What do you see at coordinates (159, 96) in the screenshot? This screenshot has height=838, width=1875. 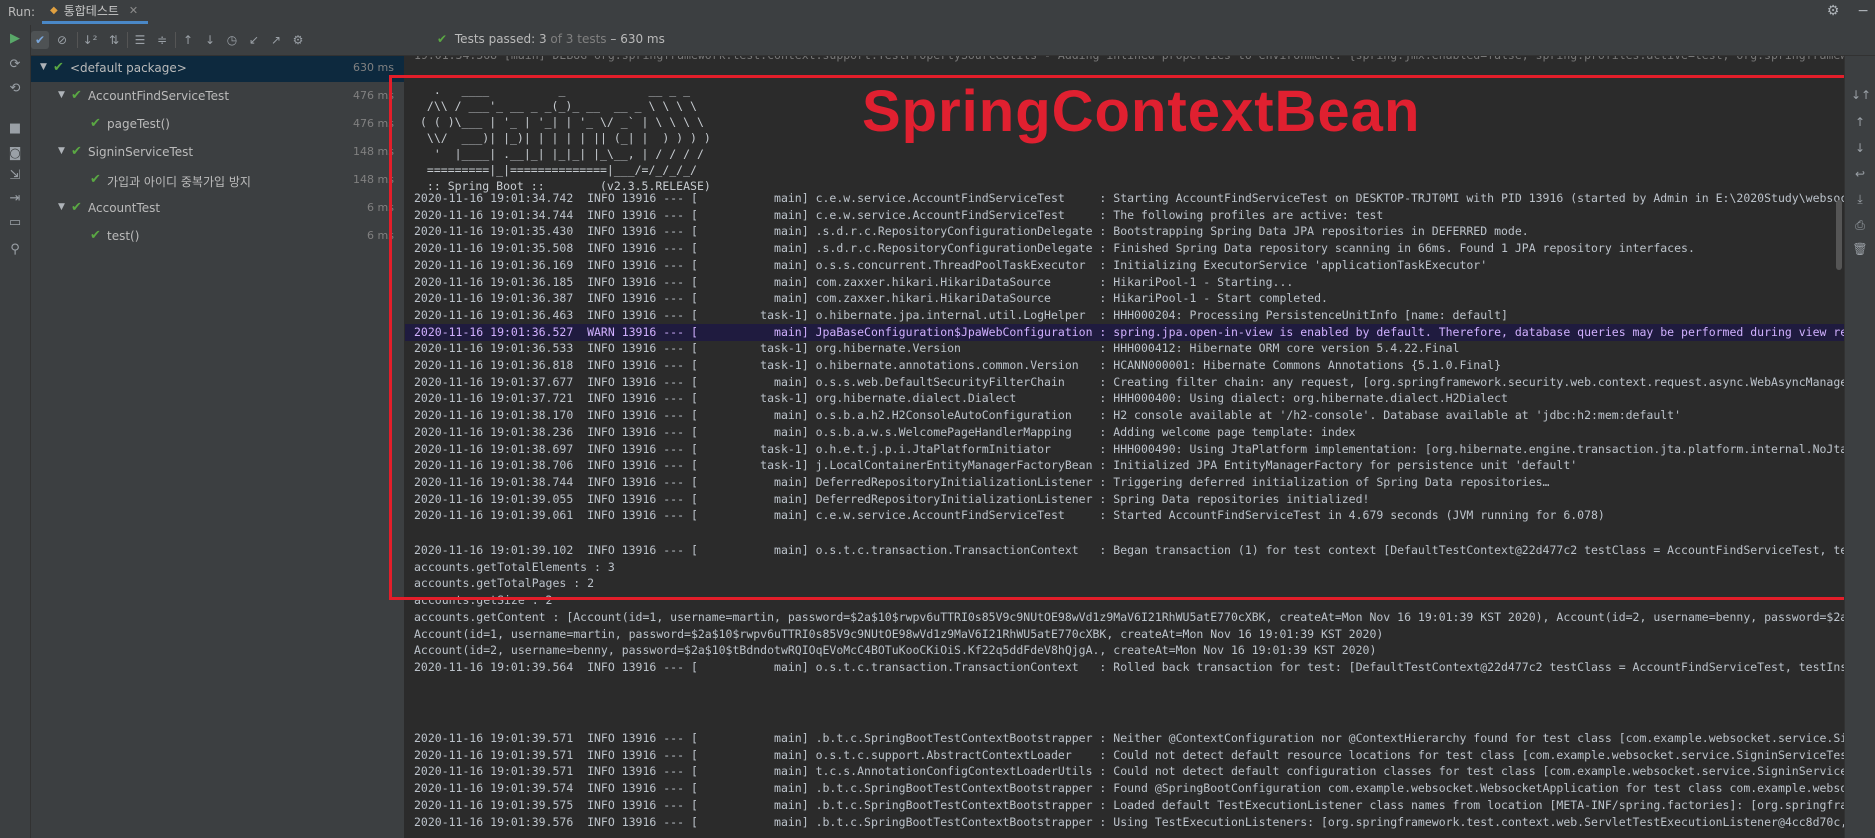 I see `tree-row-label: AccountFindServiceTest` at bounding box center [159, 96].